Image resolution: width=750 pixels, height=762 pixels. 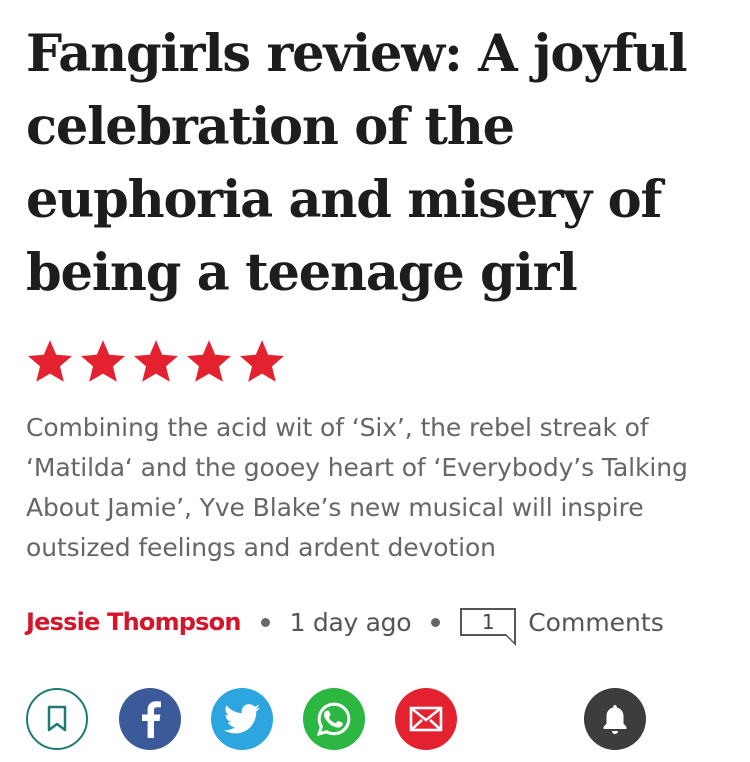 What do you see at coordinates (596, 622) in the screenshot?
I see `comments-link: Comments` at bounding box center [596, 622].